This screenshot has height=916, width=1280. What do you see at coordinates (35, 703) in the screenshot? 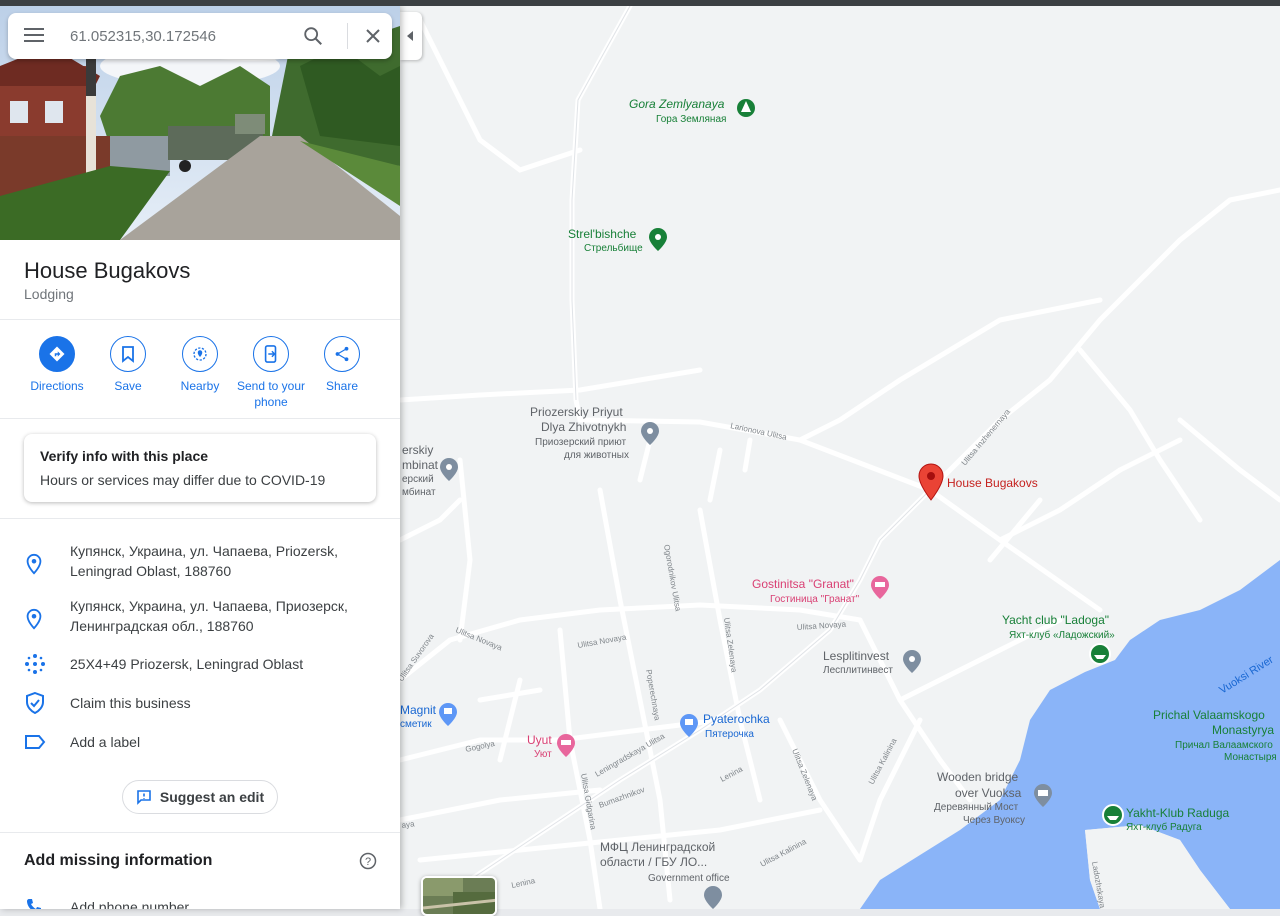
I see `shield-check-icon` at bounding box center [35, 703].